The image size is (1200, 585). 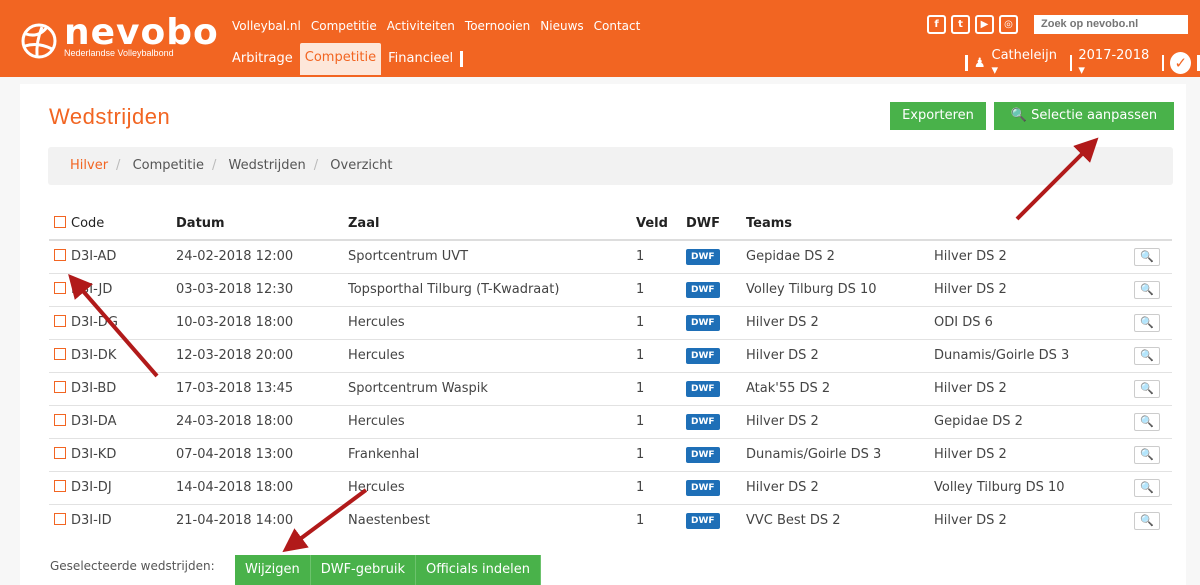 What do you see at coordinates (119, 53) in the screenshot?
I see `logo-subtitle: Nederlandse Volleybalbond` at bounding box center [119, 53].